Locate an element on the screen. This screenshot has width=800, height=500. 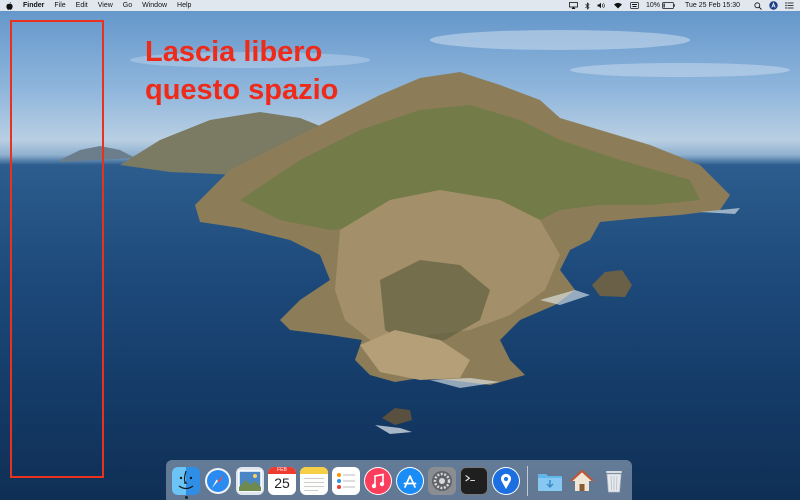
keyboard-layout-icon is located at coordinates (634, 5).